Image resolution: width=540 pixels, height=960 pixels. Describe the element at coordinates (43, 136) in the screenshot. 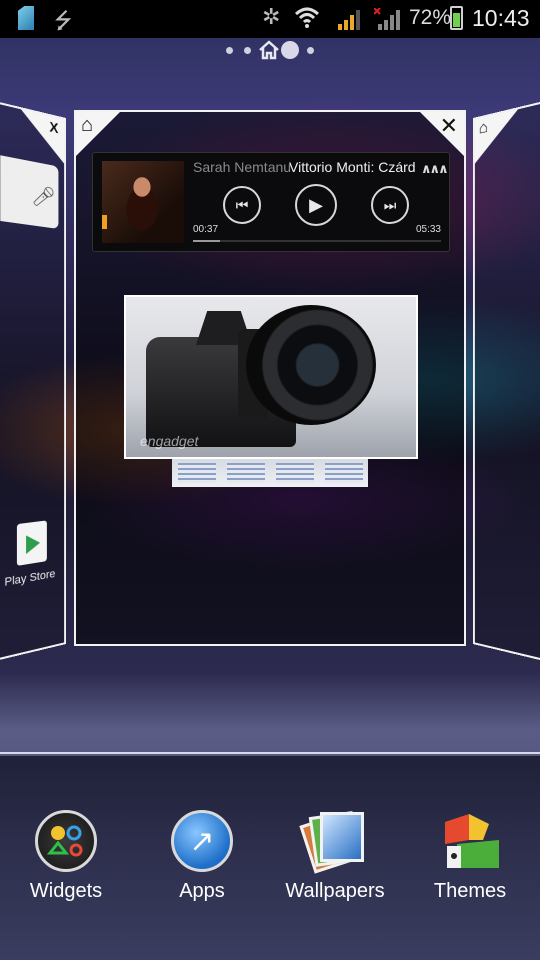

I see `remove-screen-button` at that location.